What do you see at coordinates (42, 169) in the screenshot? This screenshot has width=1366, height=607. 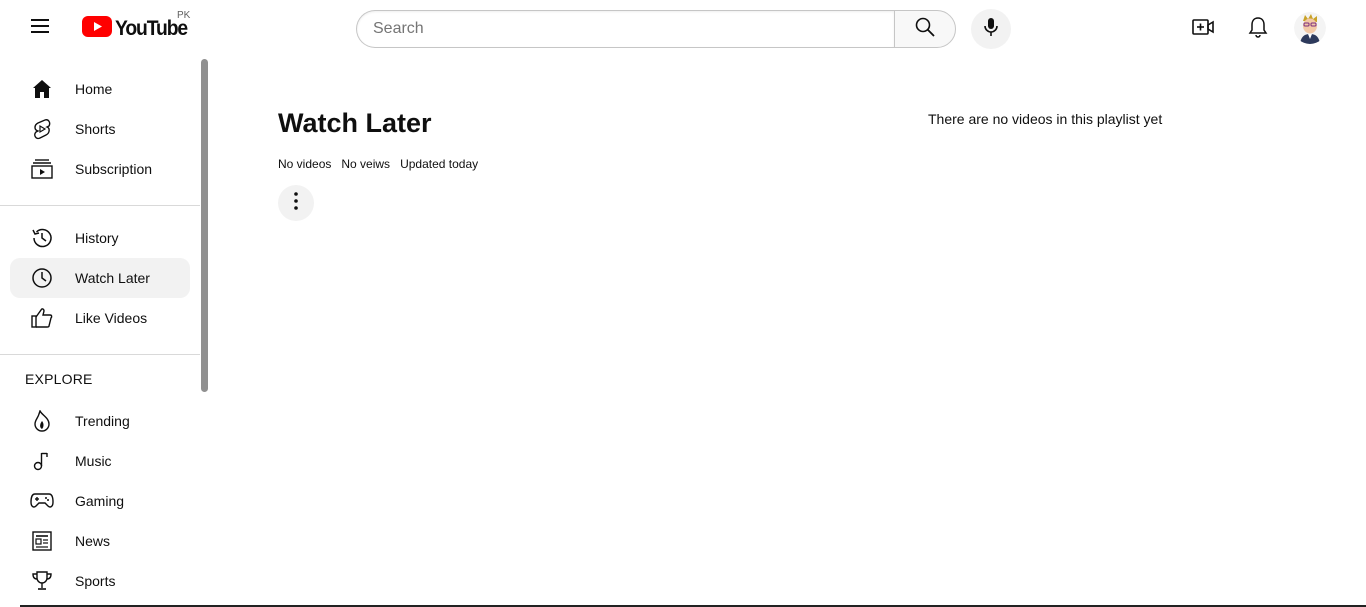 I see `subscriptions-icon` at bounding box center [42, 169].